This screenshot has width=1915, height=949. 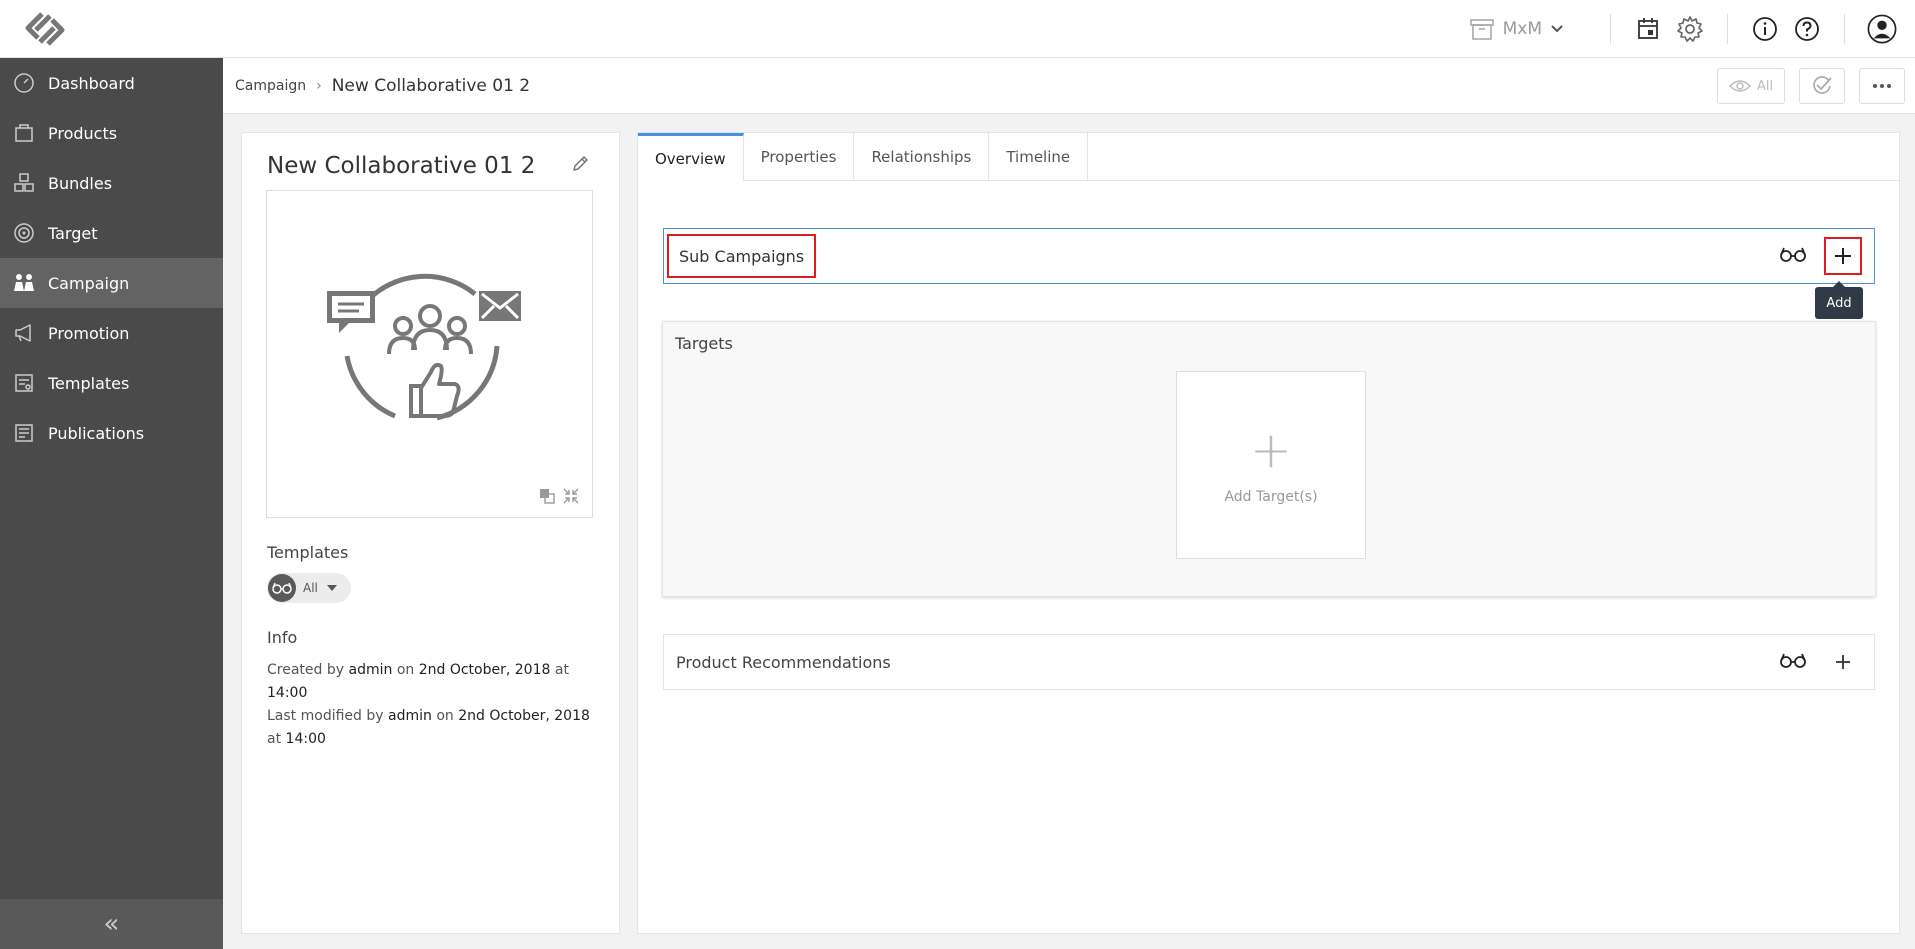 I want to click on sidebar-item-label: Templates, so click(x=89, y=383).